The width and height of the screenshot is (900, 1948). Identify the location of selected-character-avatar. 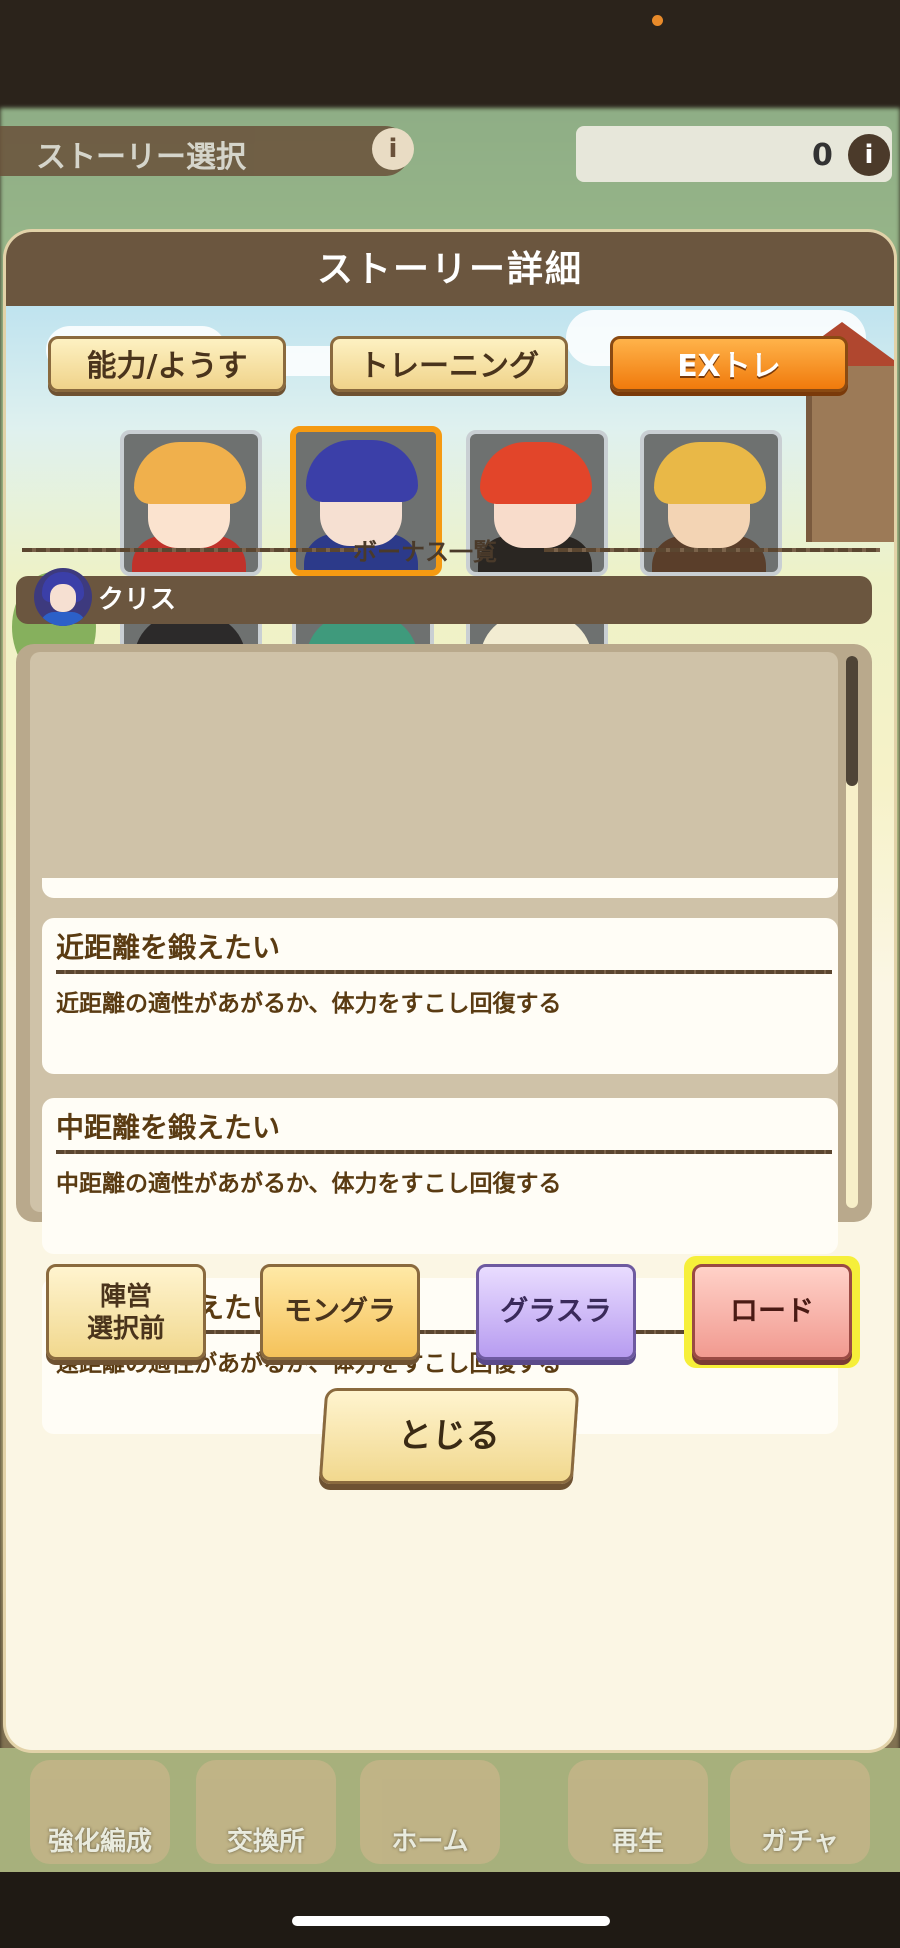
(63, 597).